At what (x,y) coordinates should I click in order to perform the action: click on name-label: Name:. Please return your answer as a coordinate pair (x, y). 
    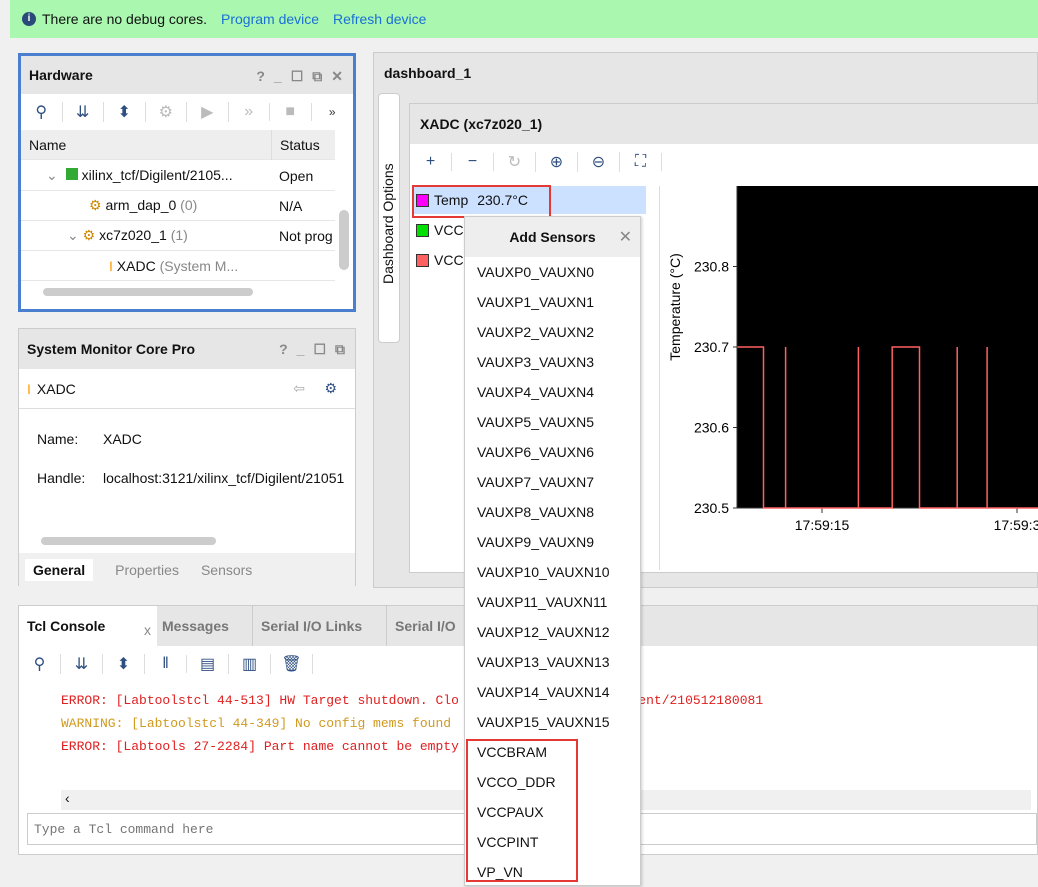
    Looking at the image, I should click on (57, 439).